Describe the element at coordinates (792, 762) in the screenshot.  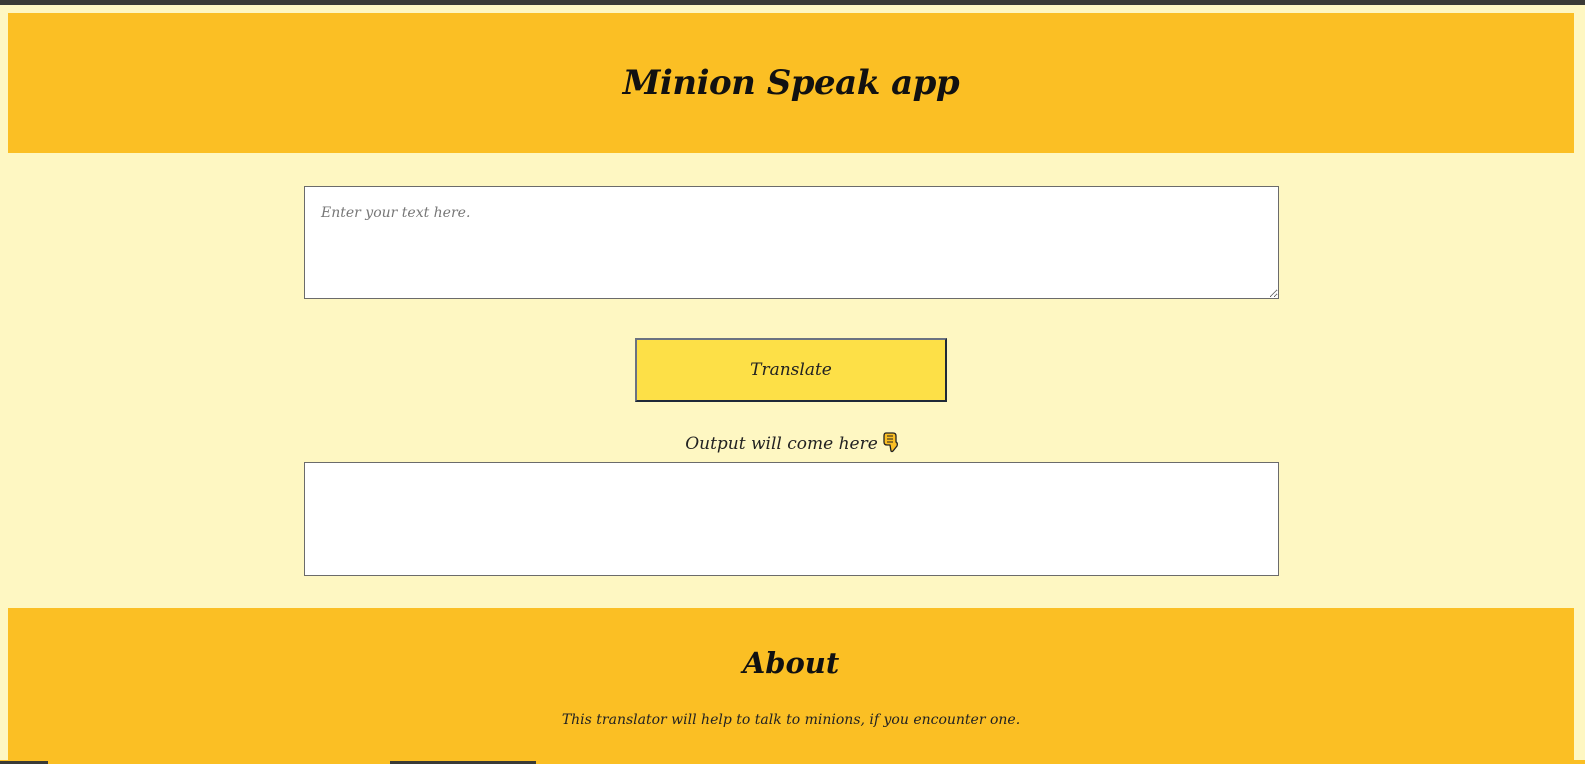
I see `bottom-border` at that location.